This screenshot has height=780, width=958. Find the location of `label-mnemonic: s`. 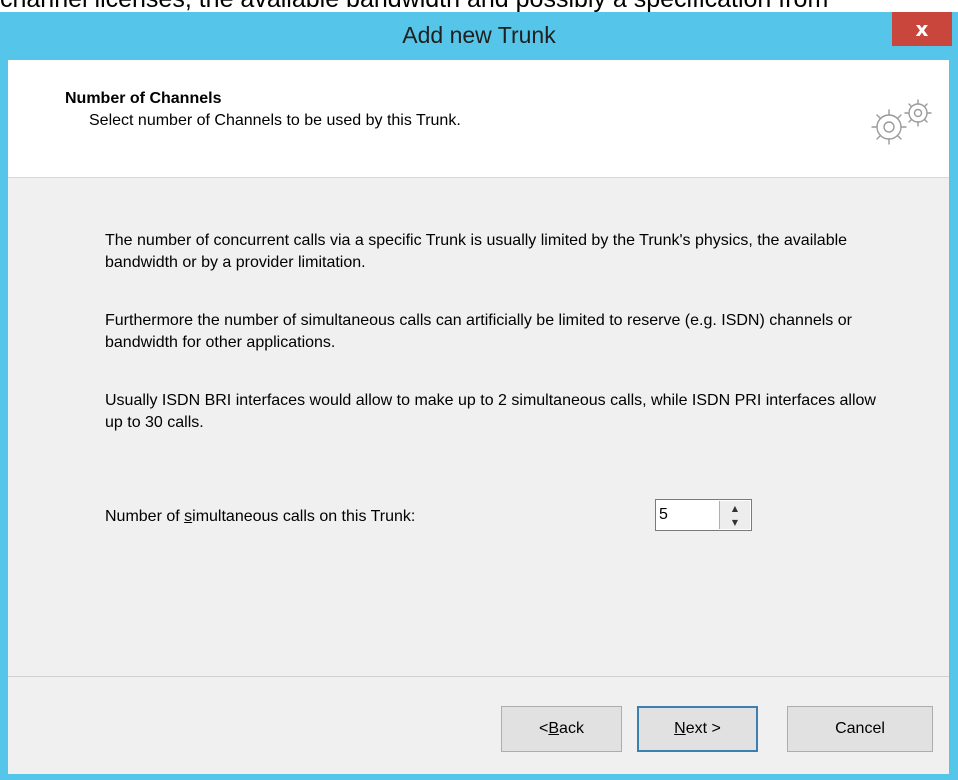

label-mnemonic: s is located at coordinates (188, 516).